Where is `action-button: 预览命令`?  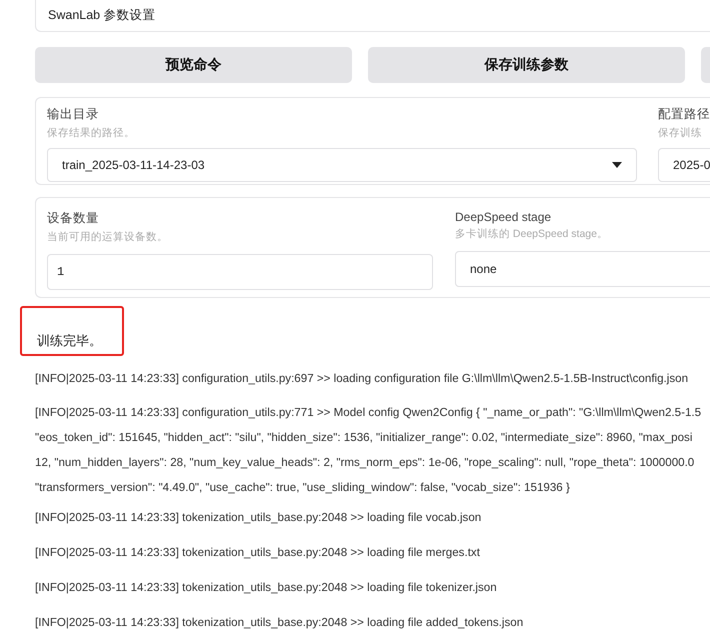 action-button: 预览命令 is located at coordinates (193, 65).